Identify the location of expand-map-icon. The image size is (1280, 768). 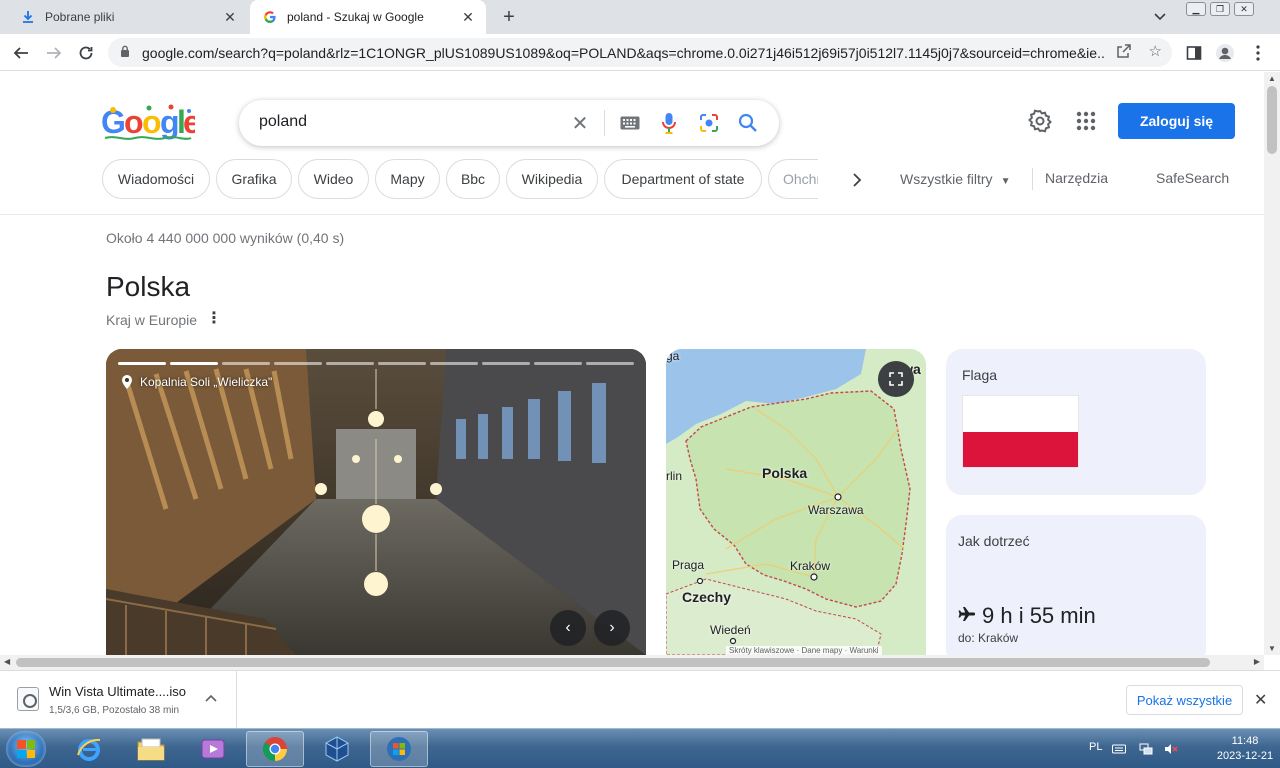
(896, 379).